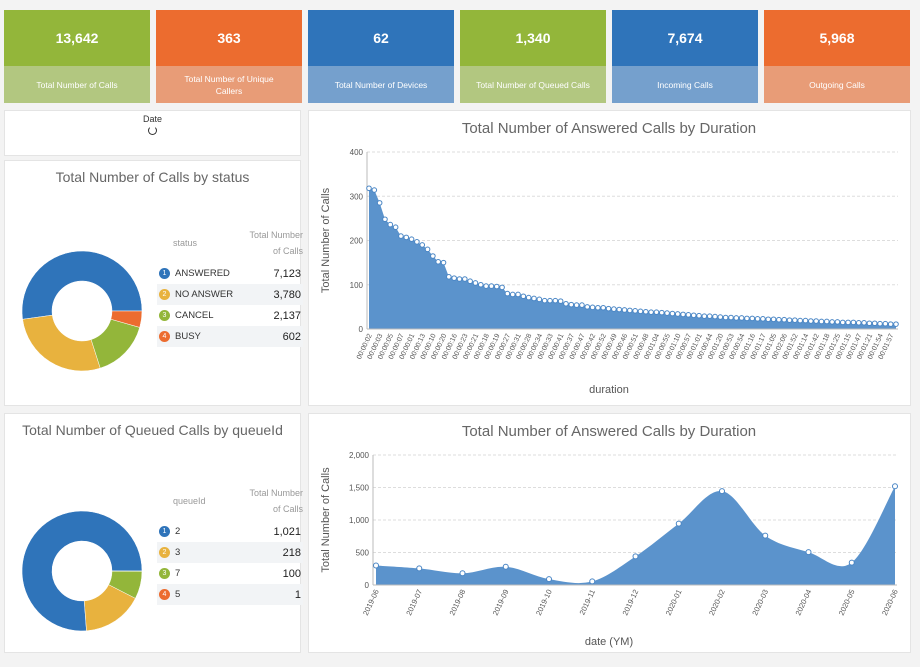 This screenshot has width=920, height=667. Describe the element at coordinates (77, 56) in the screenshot. I see `kpi-tile: 13,642 Total Number of Calls` at that location.